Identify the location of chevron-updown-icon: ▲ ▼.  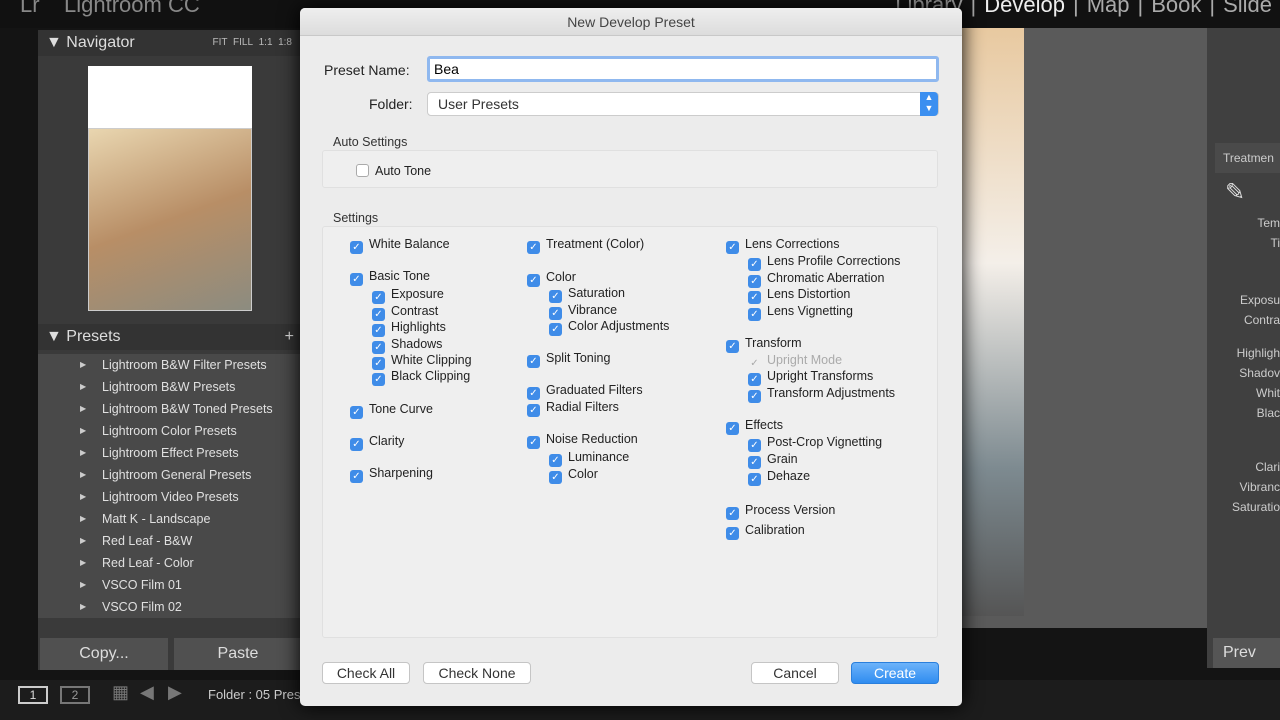
(929, 104).